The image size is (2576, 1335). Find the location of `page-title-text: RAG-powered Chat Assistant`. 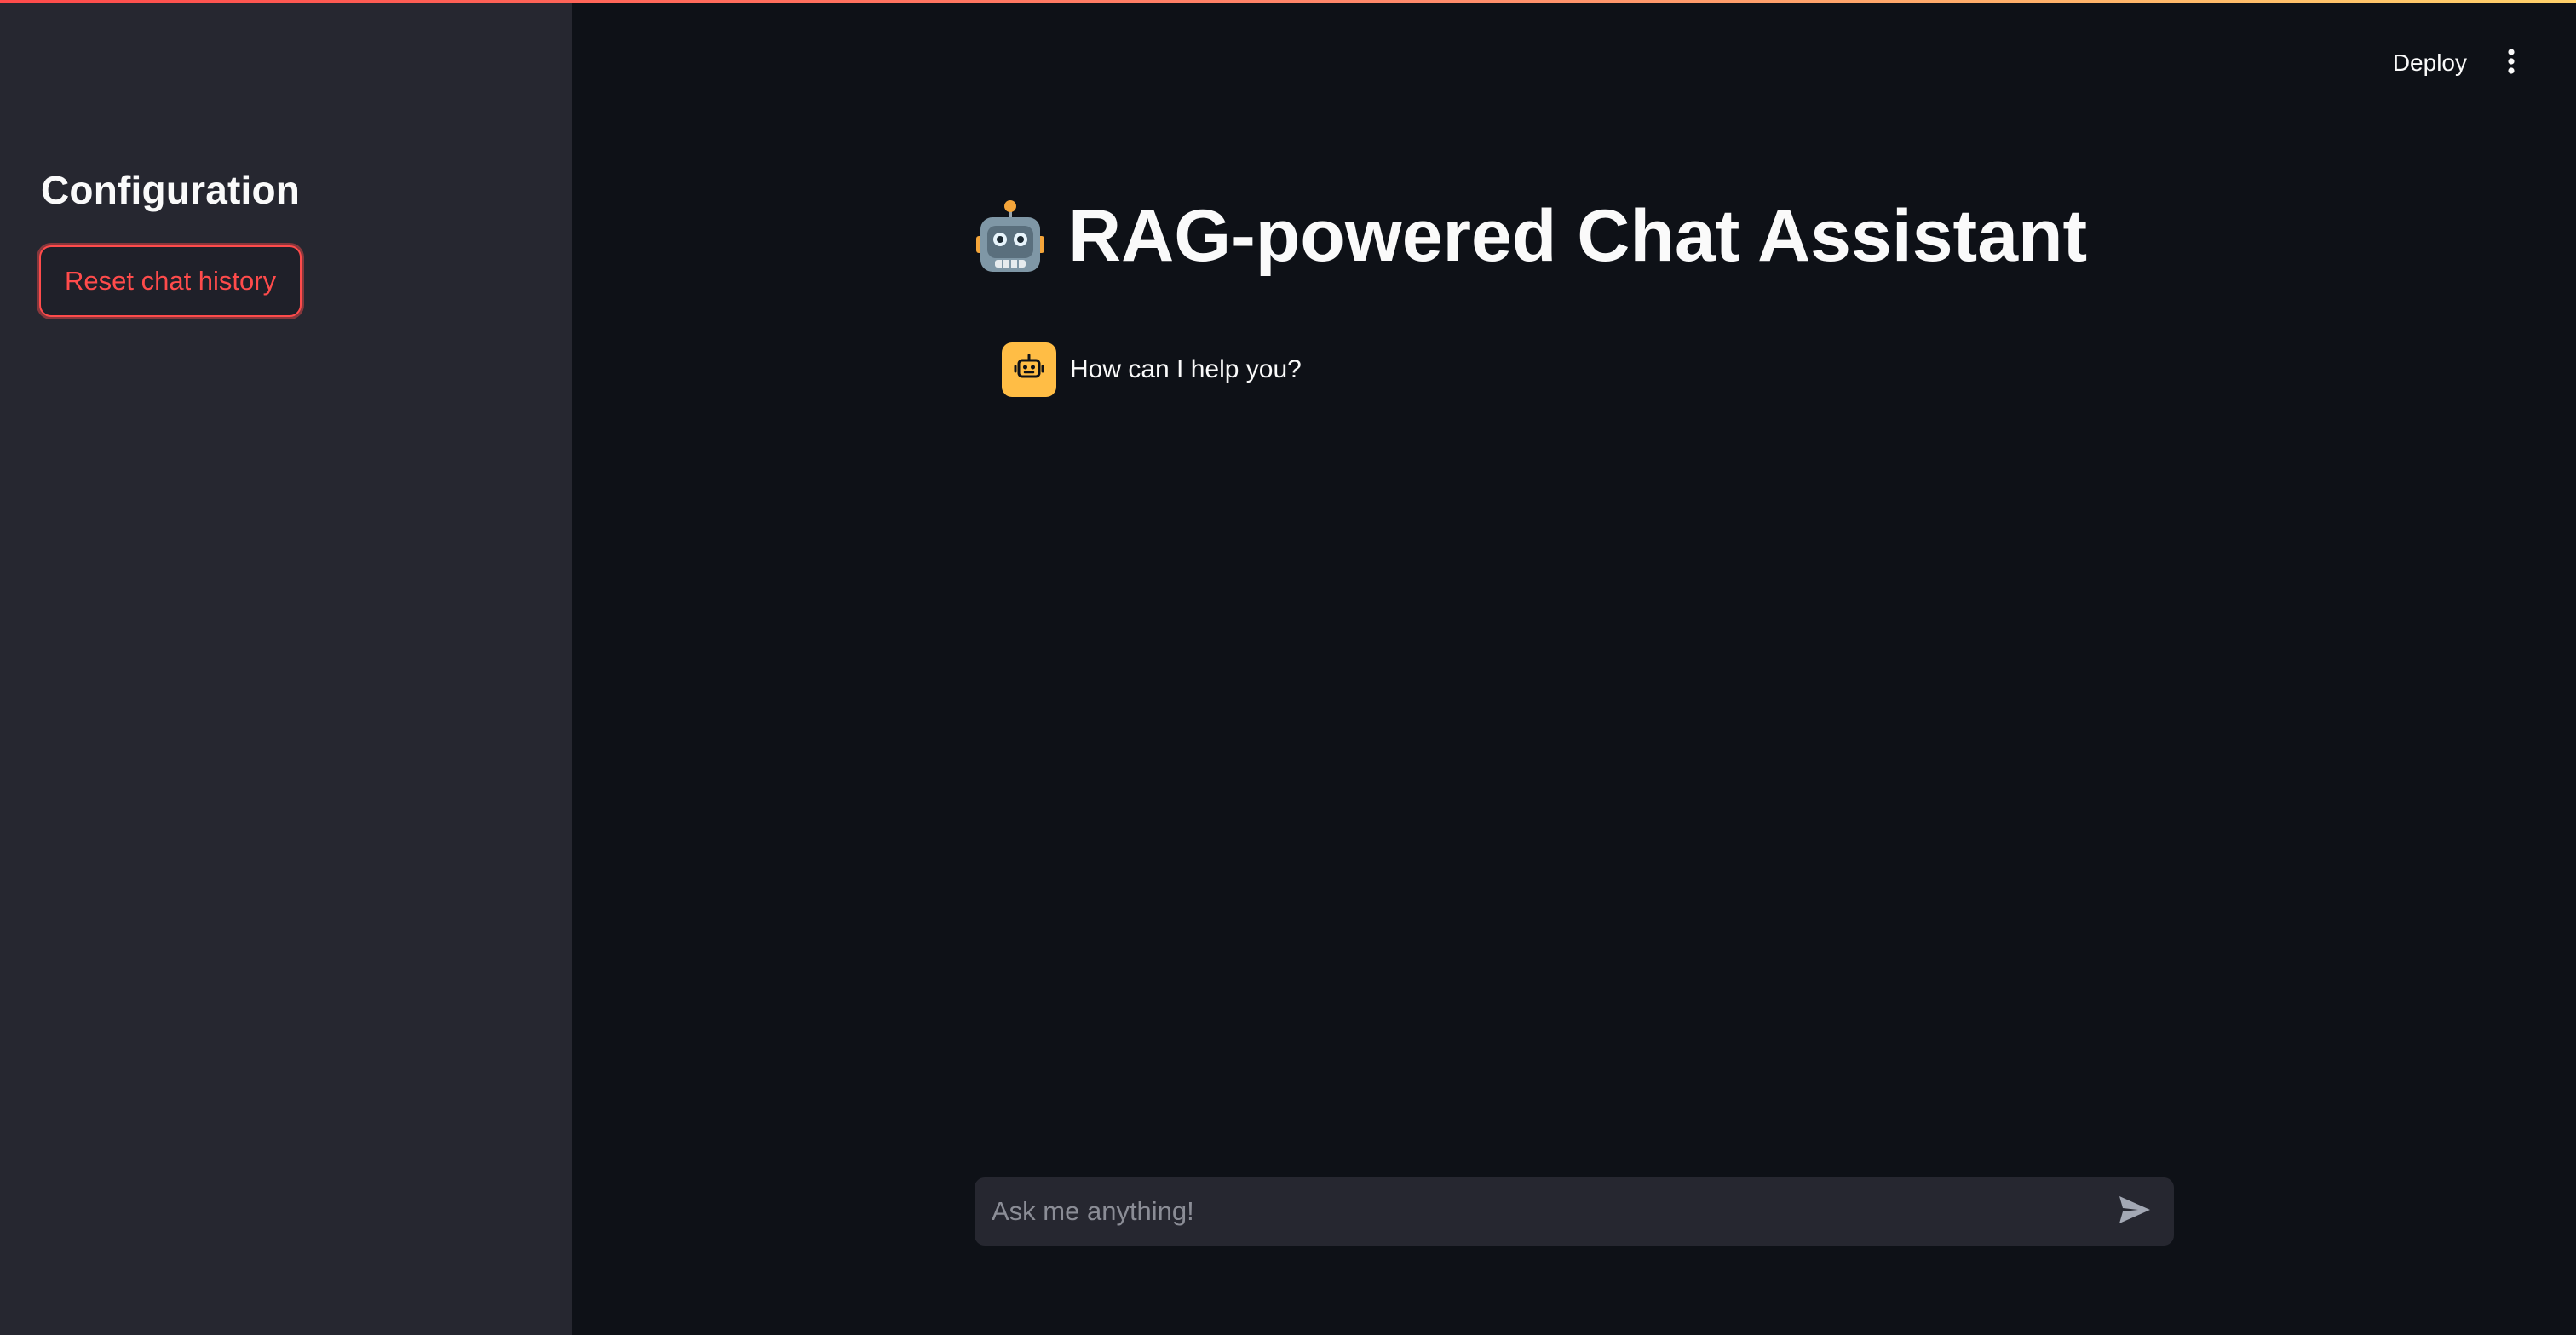

page-title-text: RAG-powered Chat Assistant is located at coordinates (1578, 236).